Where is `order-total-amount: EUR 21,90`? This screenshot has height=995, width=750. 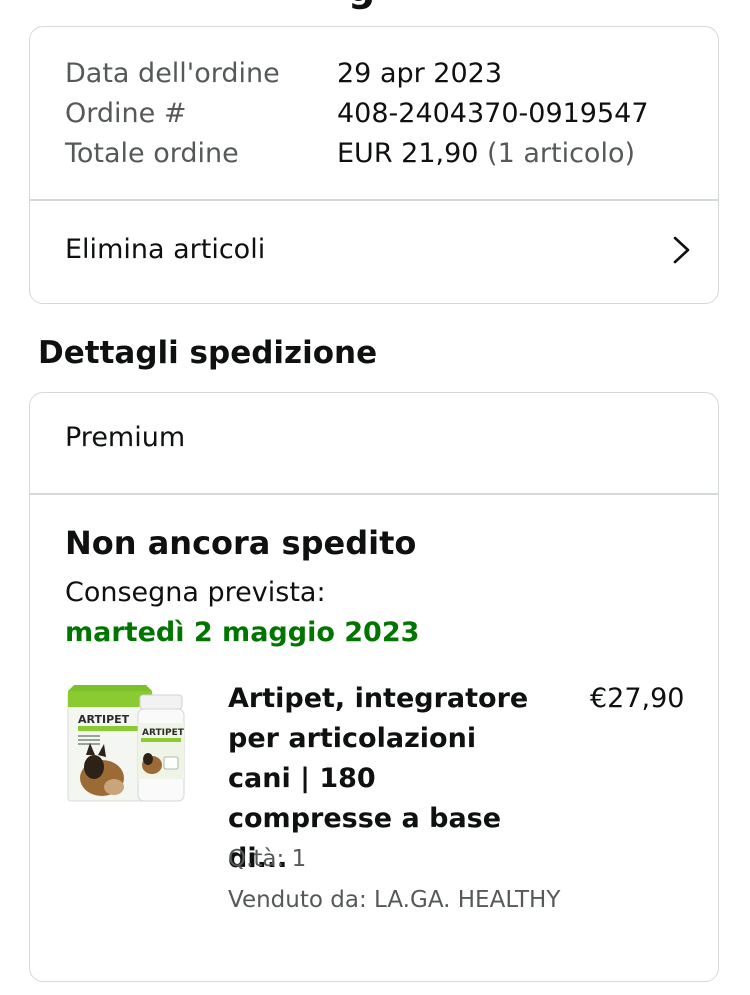
order-total-amount: EUR 21,90 is located at coordinates (408, 153).